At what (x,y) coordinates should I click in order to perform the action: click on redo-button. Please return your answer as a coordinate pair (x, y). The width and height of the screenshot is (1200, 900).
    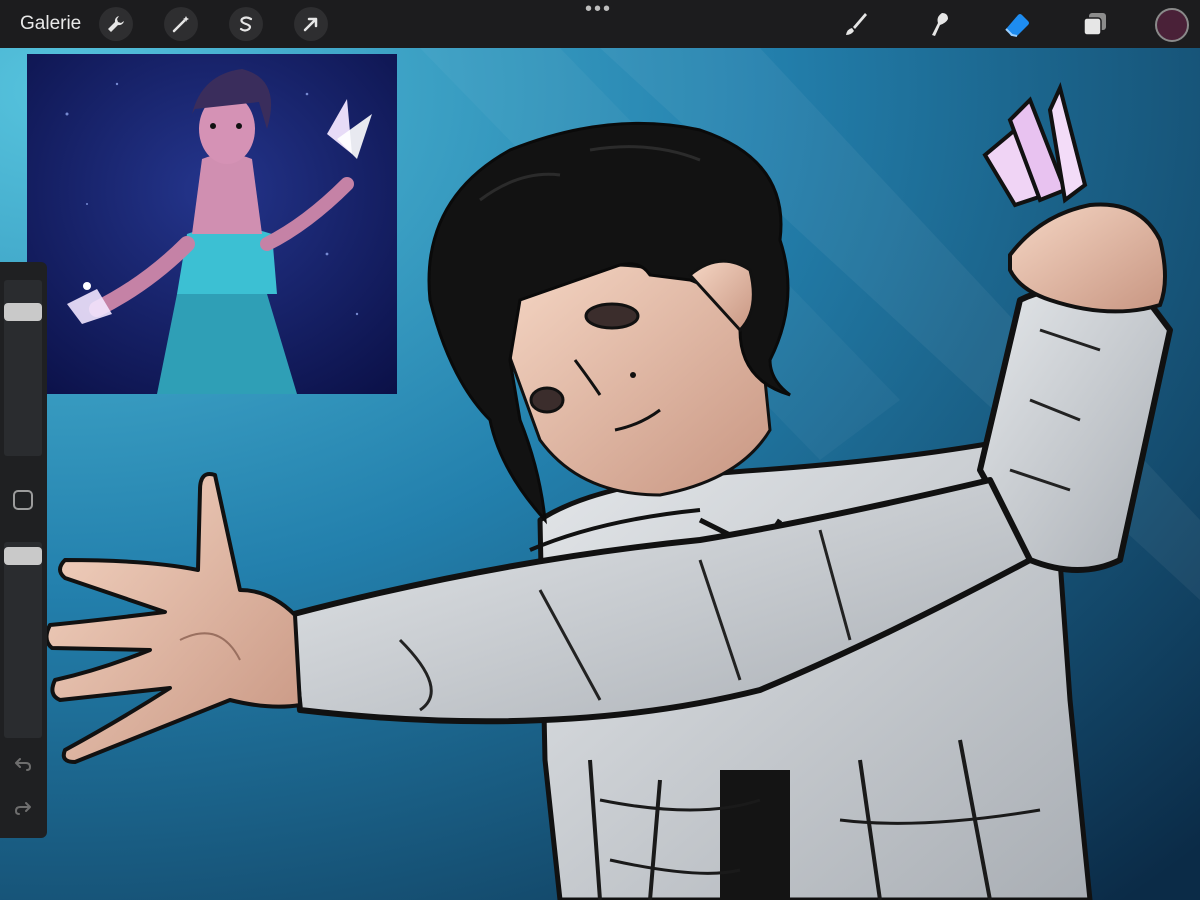
    Looking at the image, I should click on (23, 808).